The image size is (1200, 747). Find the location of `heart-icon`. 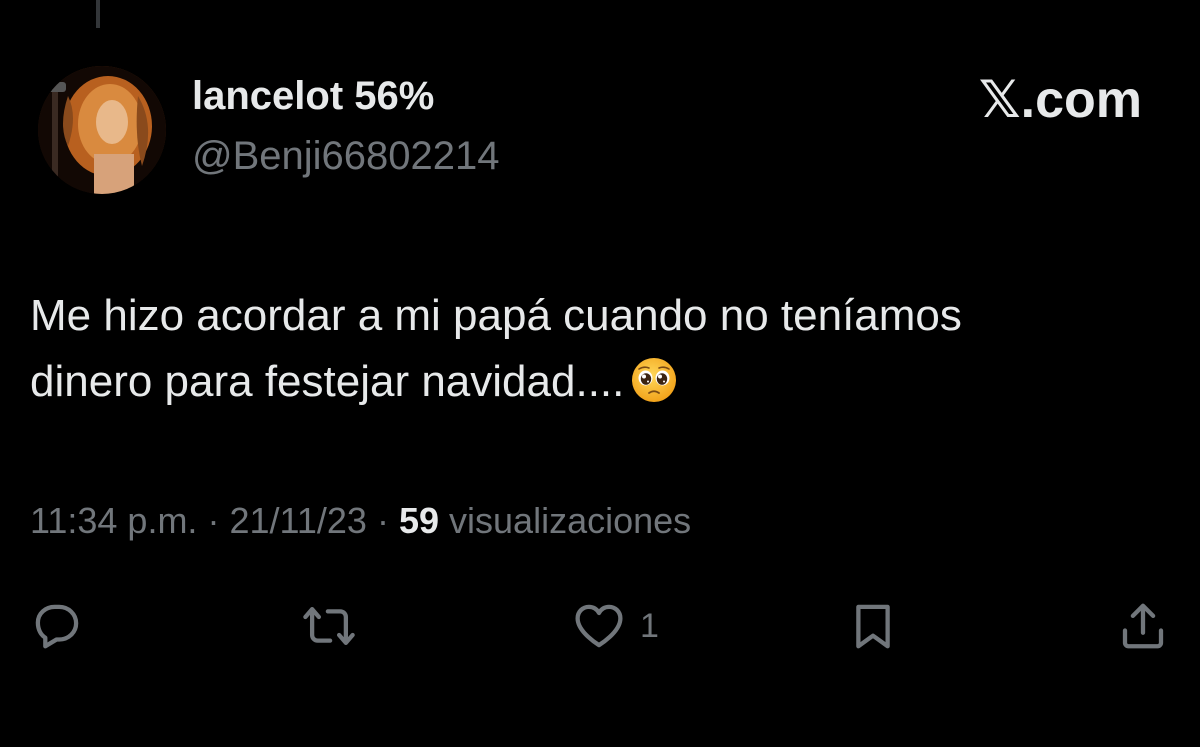

heart-icon is located at coordinates (599, 626).